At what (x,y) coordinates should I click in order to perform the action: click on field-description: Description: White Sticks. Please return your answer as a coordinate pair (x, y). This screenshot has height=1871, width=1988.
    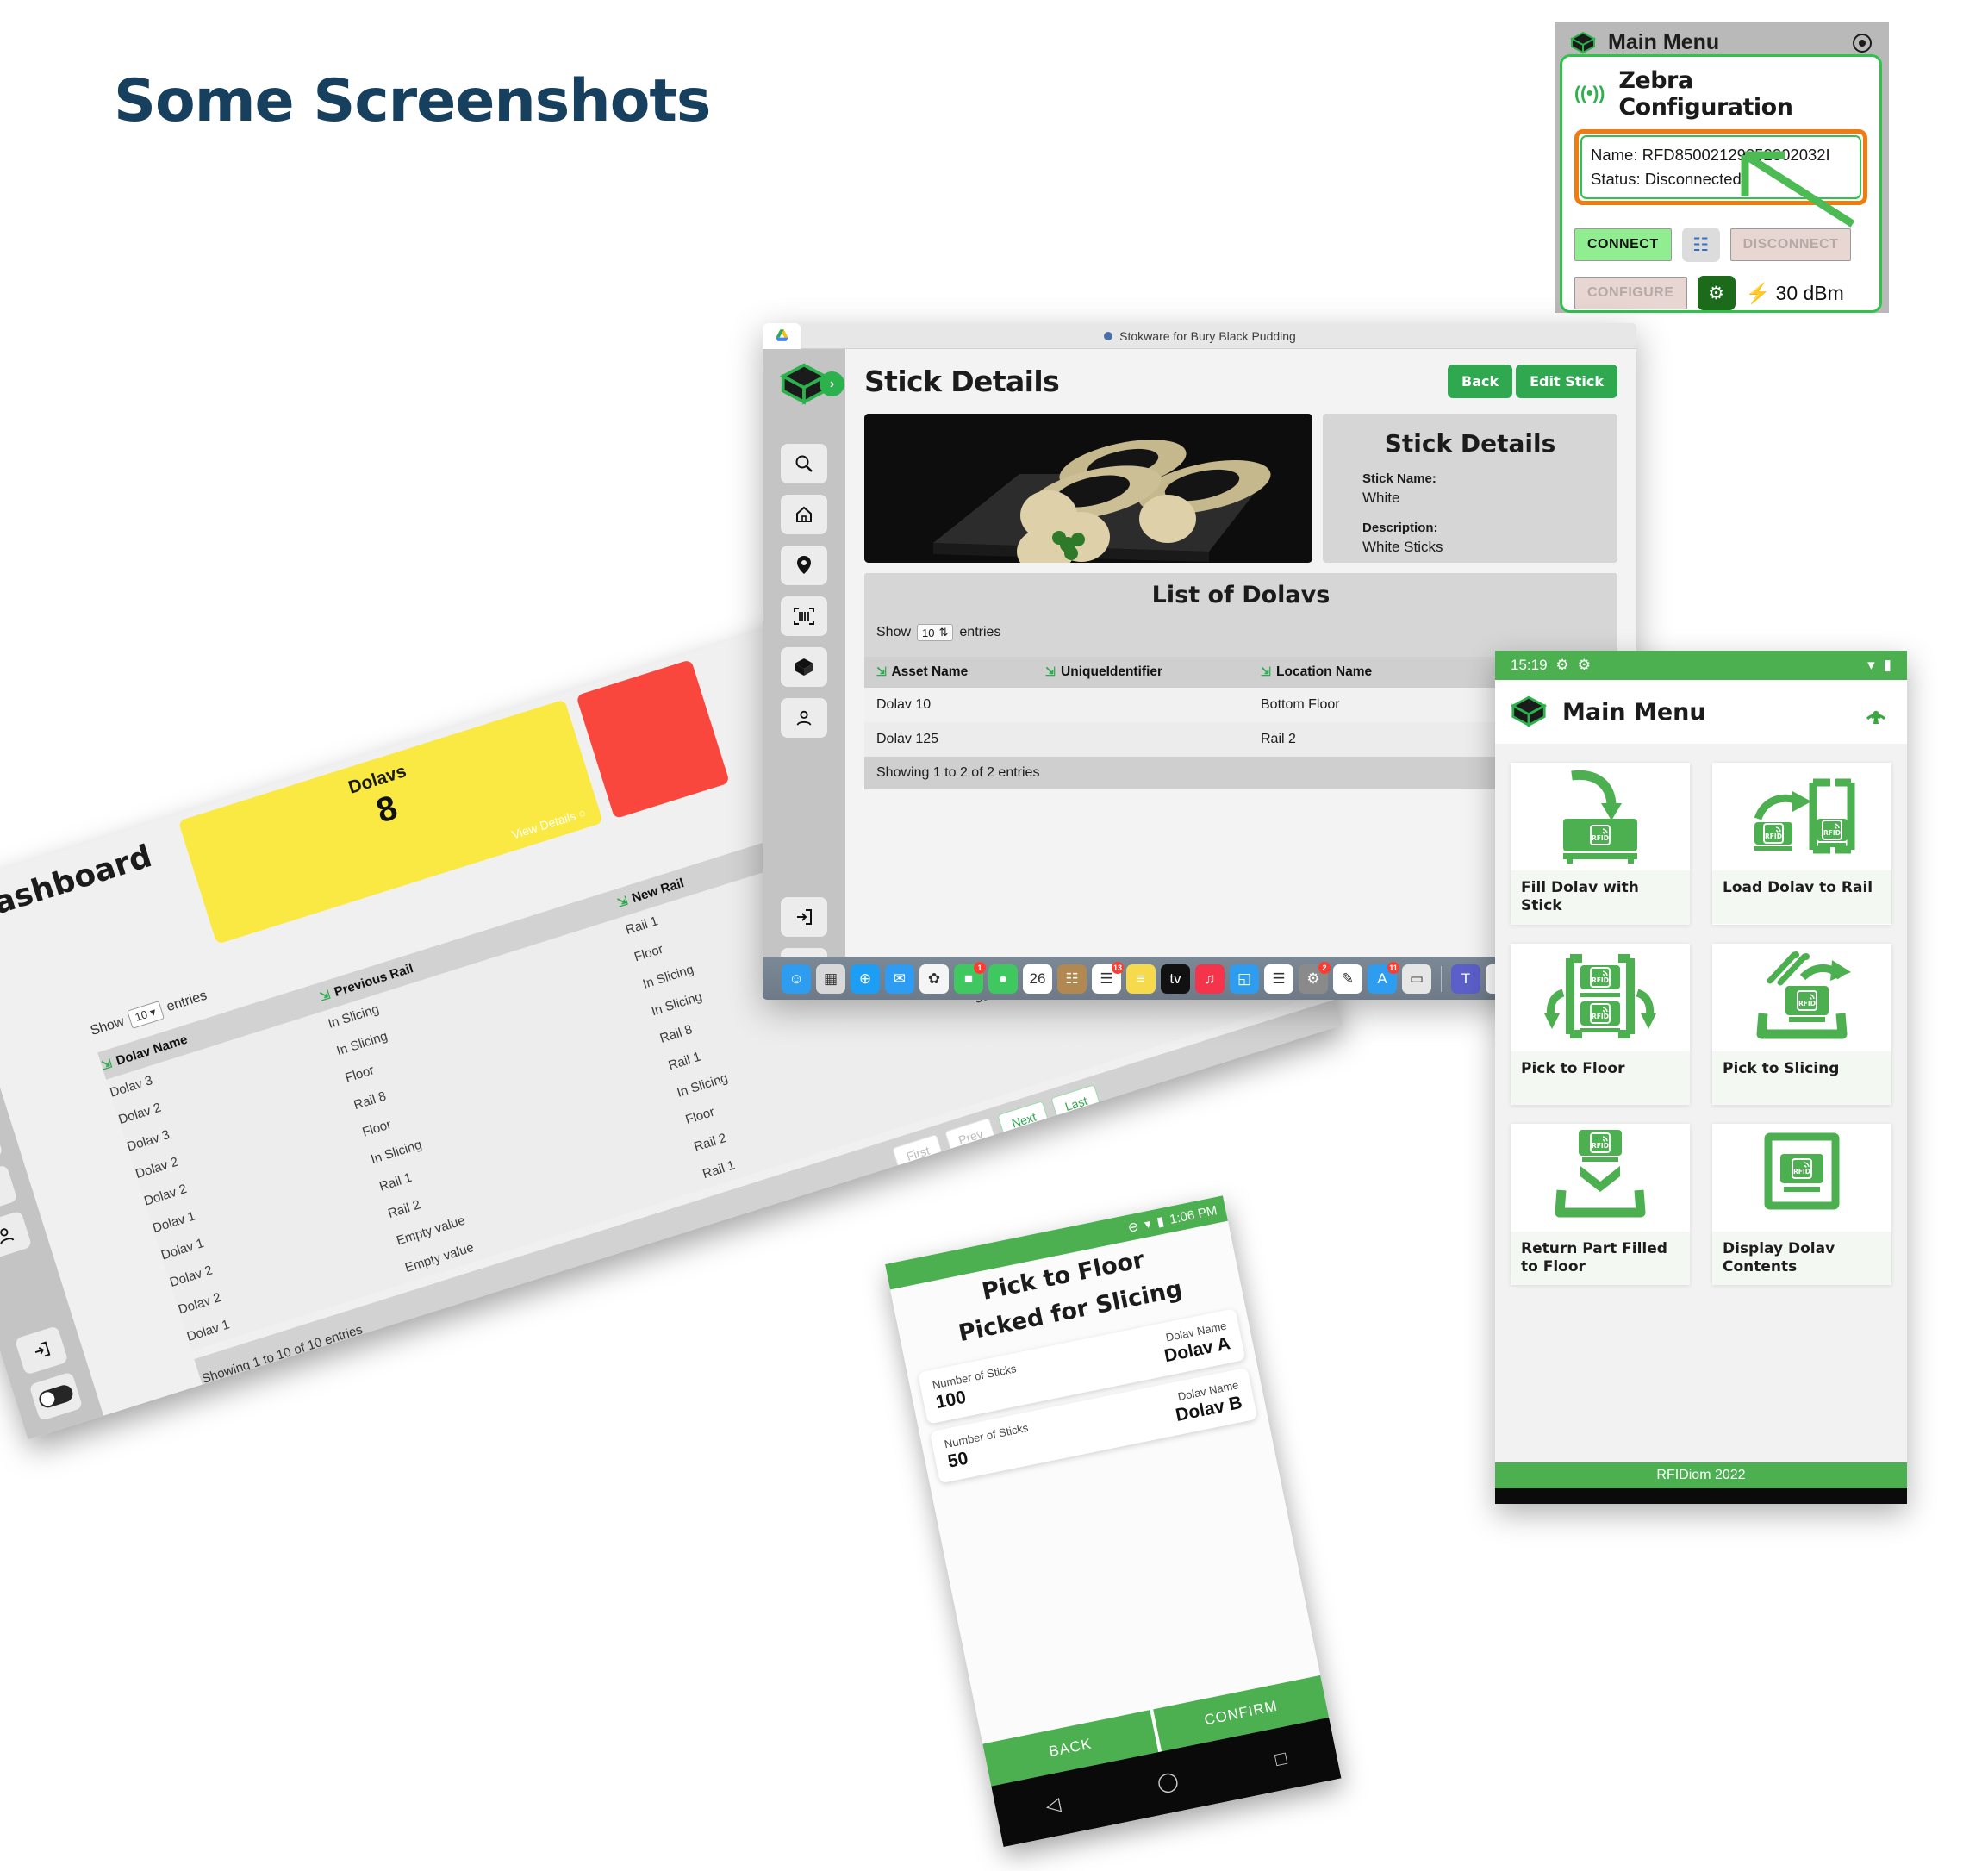
    Looking at the image, I should click on (1489, 539).